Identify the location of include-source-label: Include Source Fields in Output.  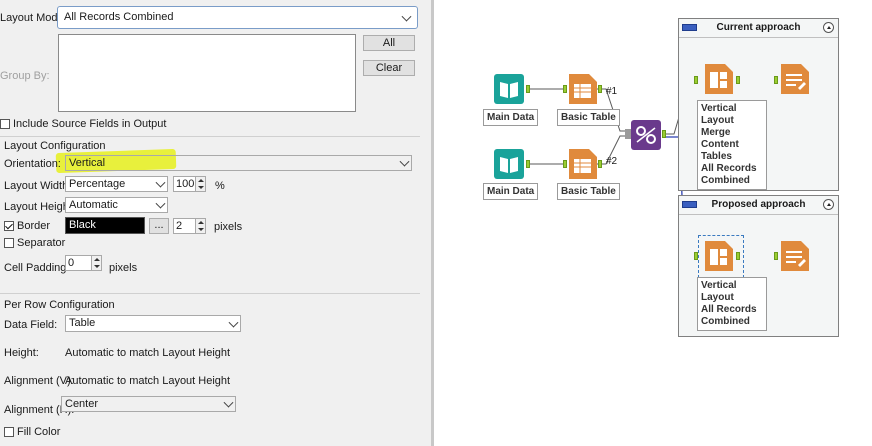
(90, 124).